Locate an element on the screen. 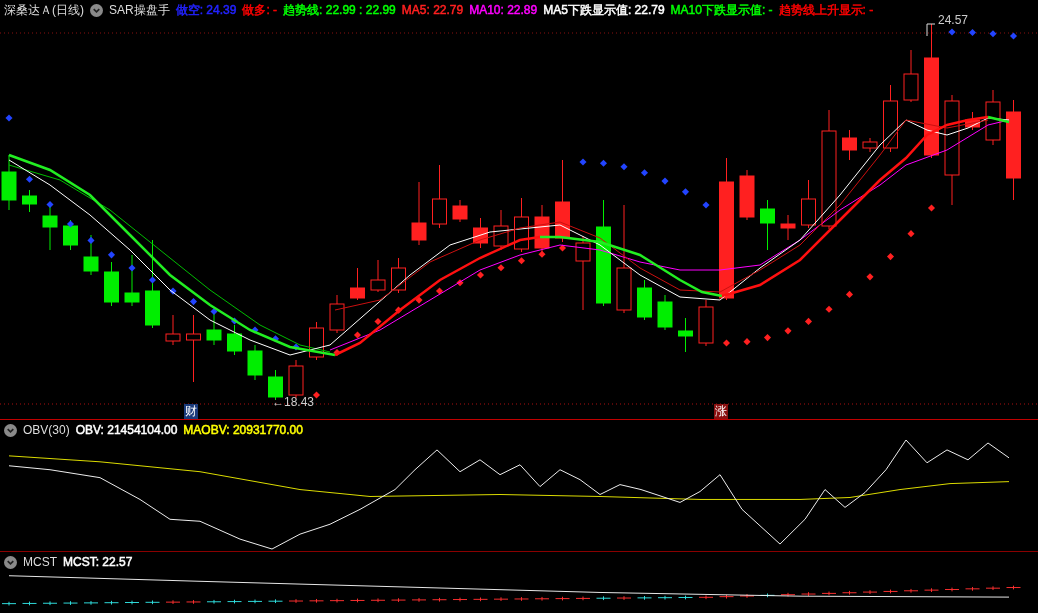  event-marker: 财 is located at coordinates (191, 411).